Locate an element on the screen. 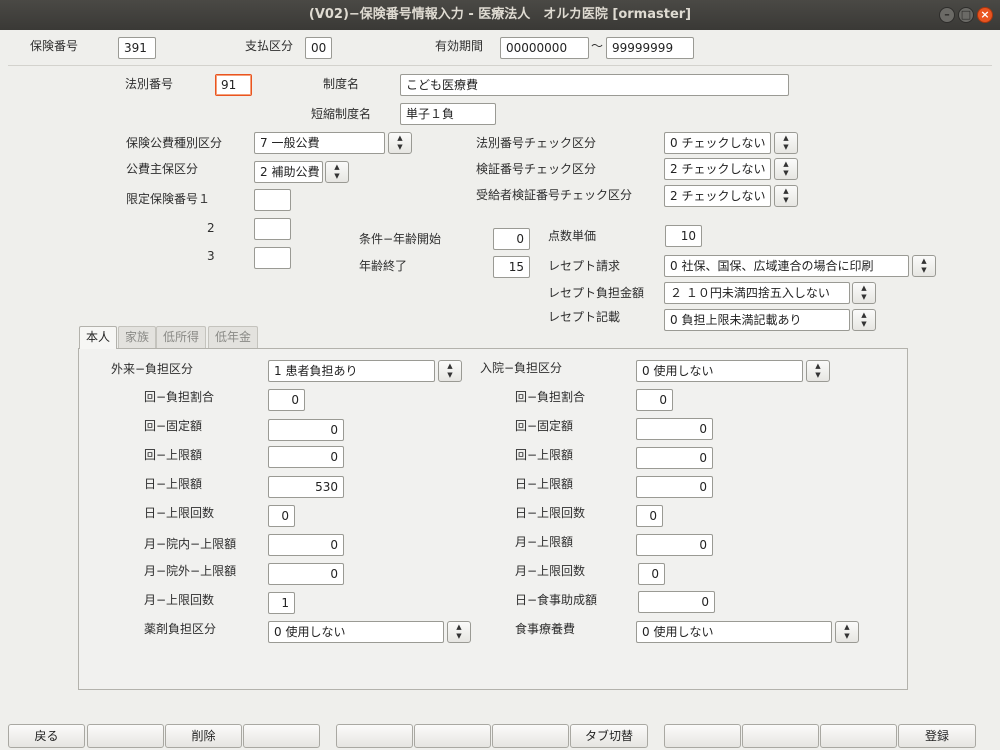 The width and height of the screenshot is (1000, 750). public-main-label: 公費主保区分 is located at coordinates (162, 169).